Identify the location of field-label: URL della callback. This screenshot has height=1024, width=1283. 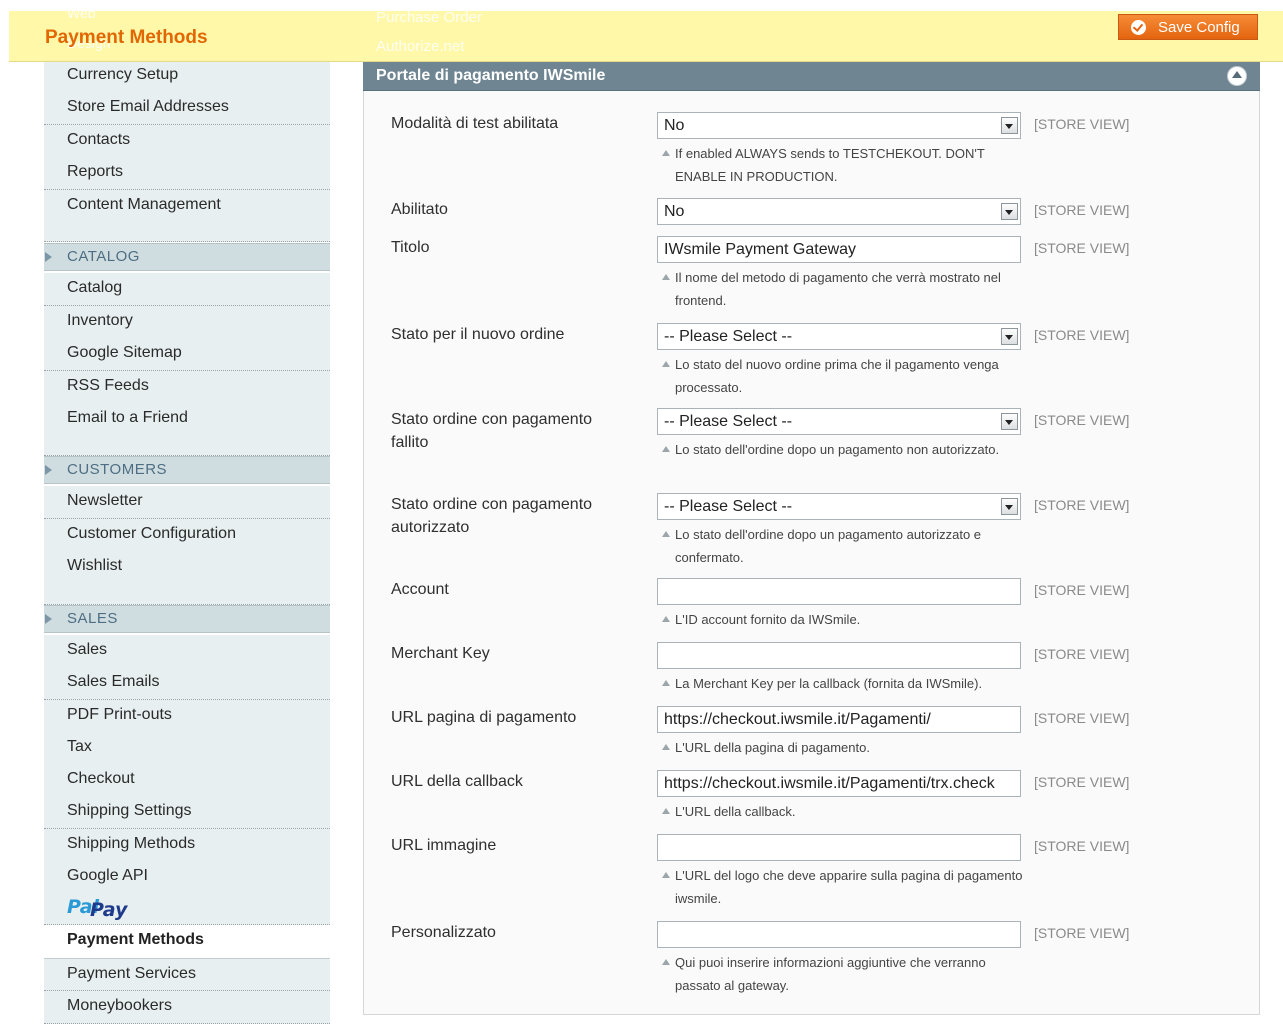
(457, 781).